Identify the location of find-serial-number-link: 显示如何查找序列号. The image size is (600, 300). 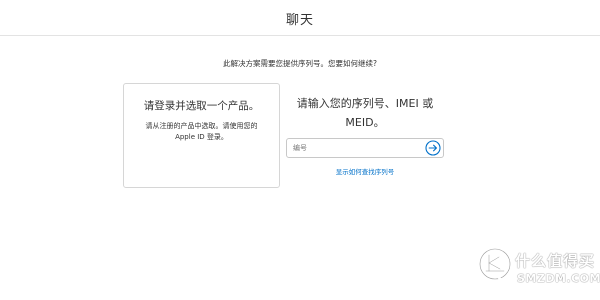
(365, 171).